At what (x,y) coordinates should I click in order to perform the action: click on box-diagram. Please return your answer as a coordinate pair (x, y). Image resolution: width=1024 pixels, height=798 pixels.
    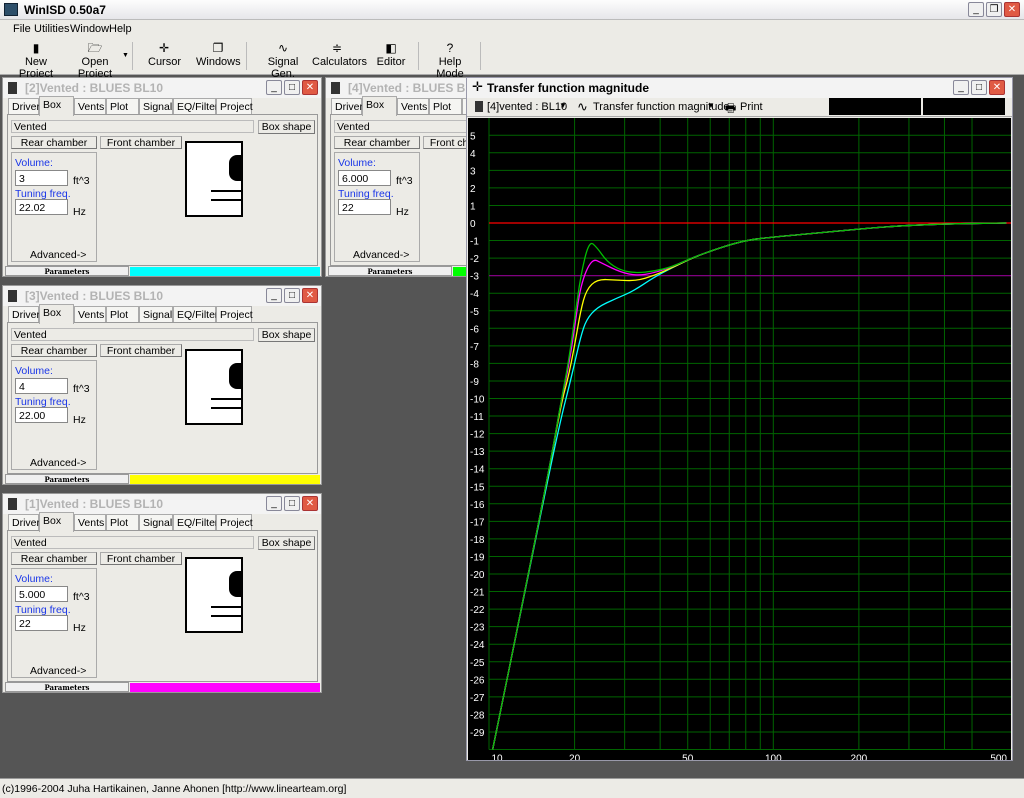
    Looking at the image, I should click on (214, 387).